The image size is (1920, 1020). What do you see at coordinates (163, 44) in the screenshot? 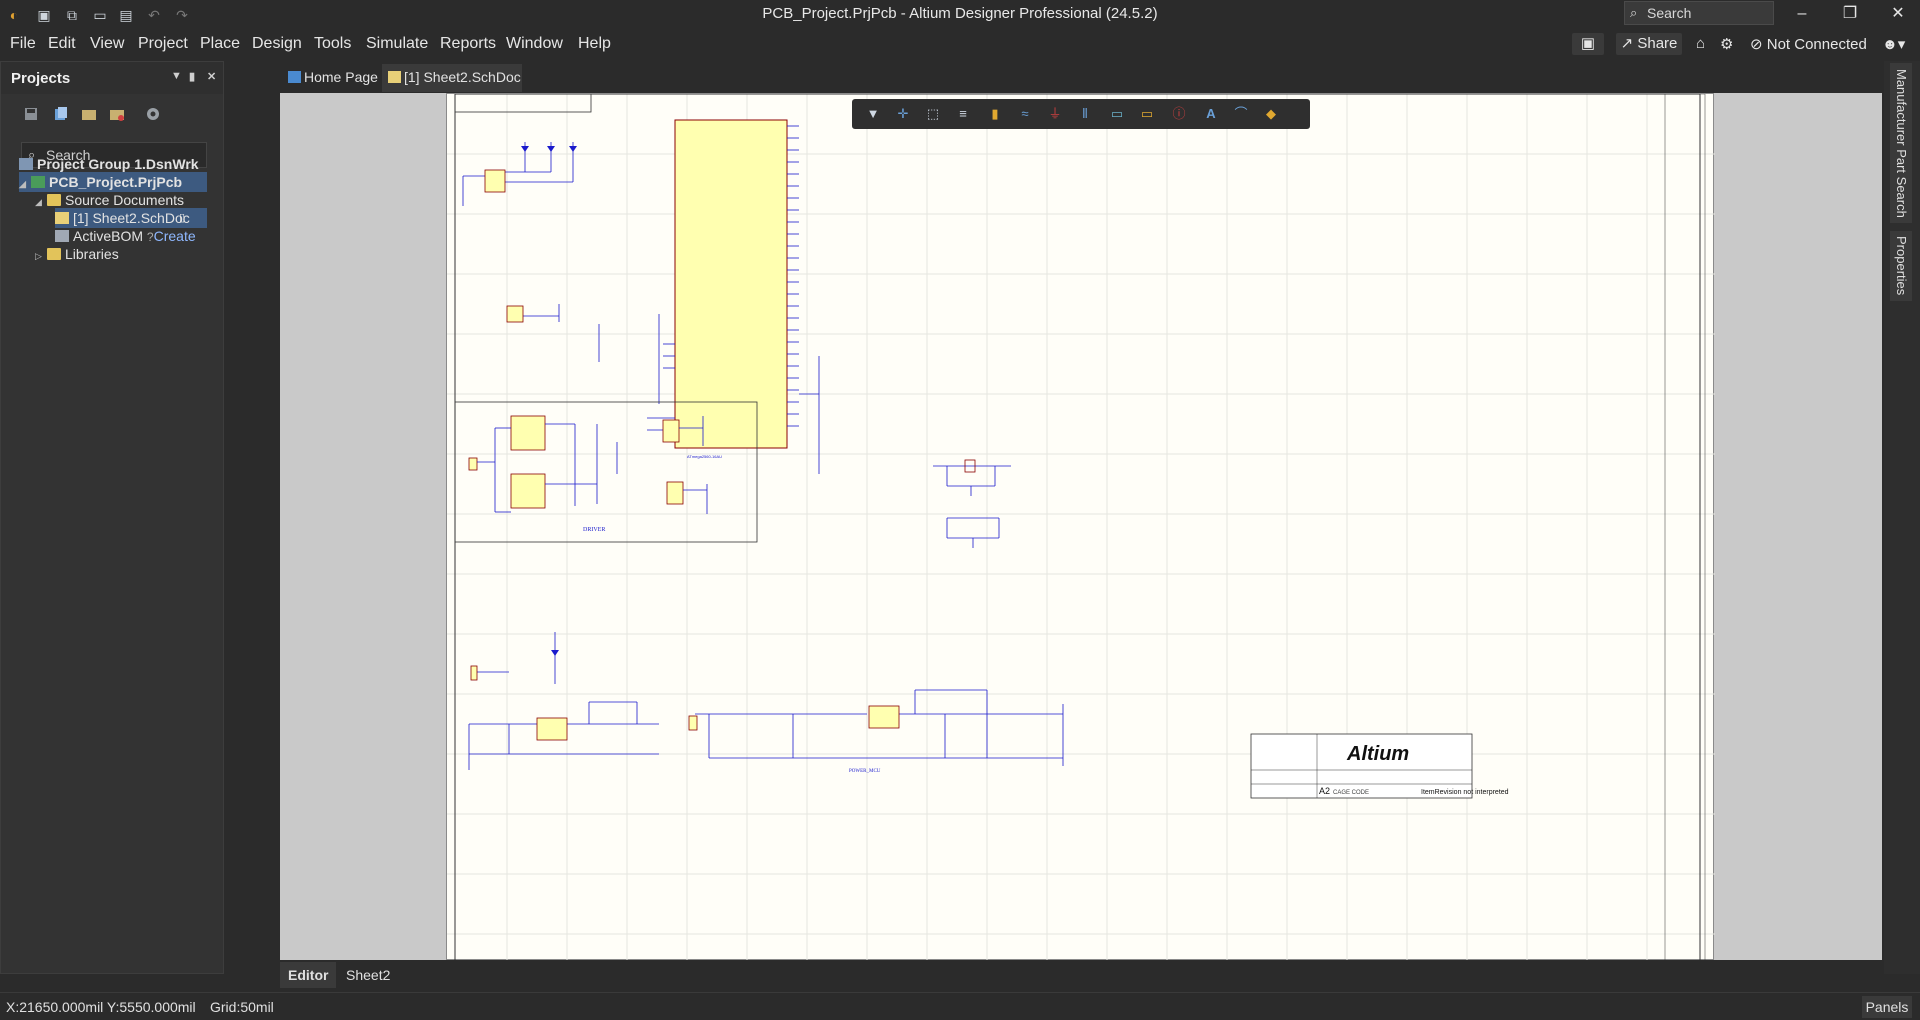
I see `menu-project: Project` at bounding box center [163, 44].